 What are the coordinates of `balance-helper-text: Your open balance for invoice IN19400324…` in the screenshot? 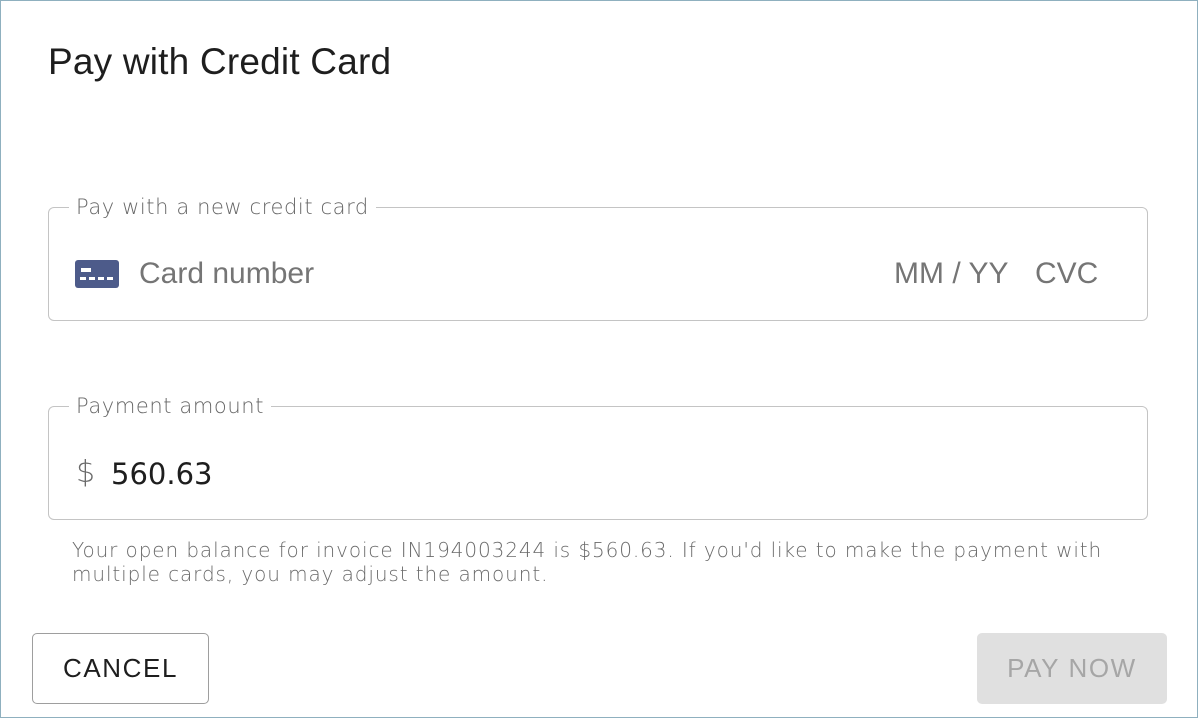 It's located at (587, 562).